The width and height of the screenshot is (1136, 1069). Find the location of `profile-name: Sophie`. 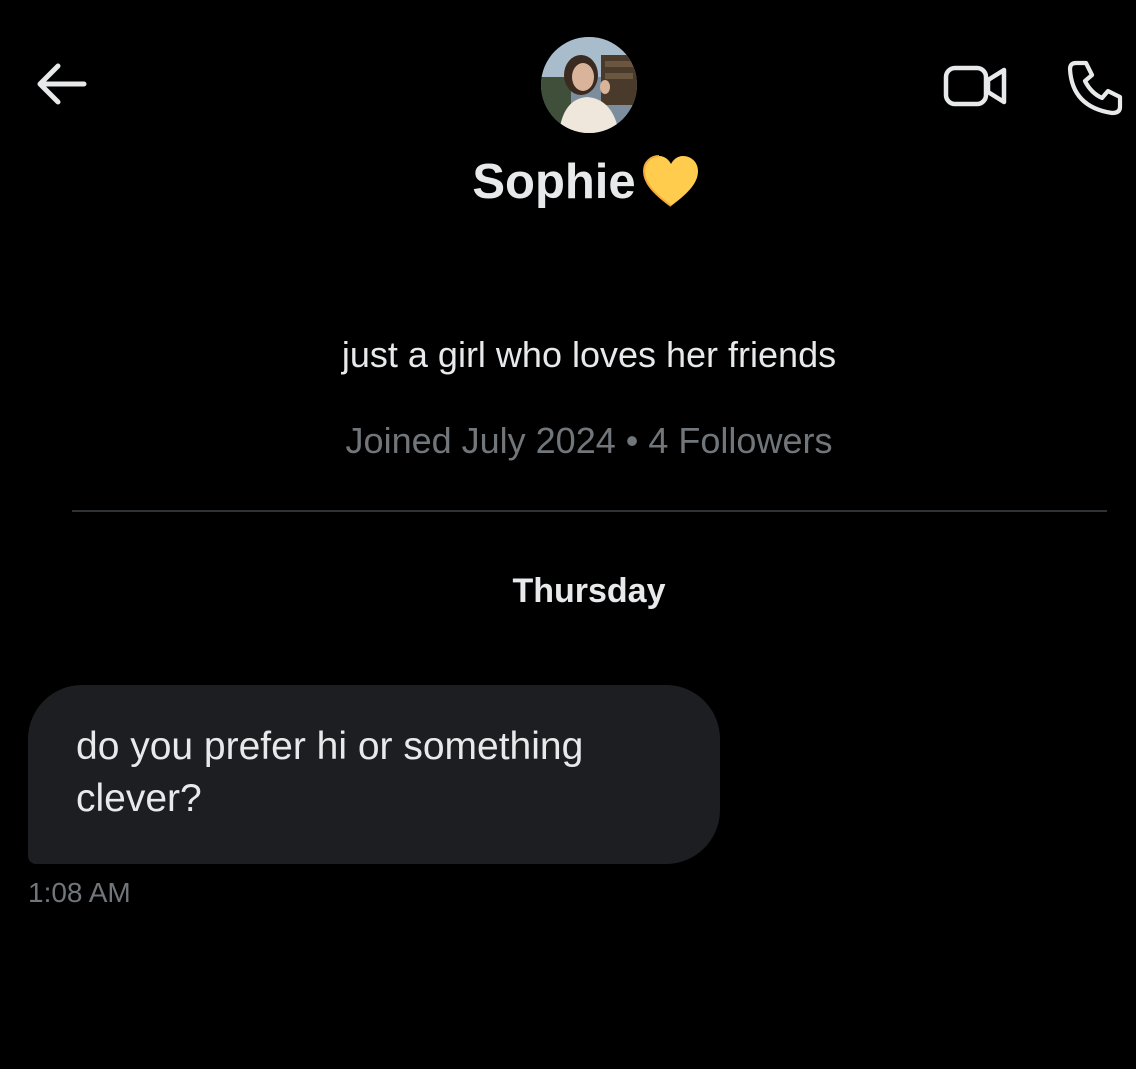

profile-name: Sophie is located at coordinates (568, 182).